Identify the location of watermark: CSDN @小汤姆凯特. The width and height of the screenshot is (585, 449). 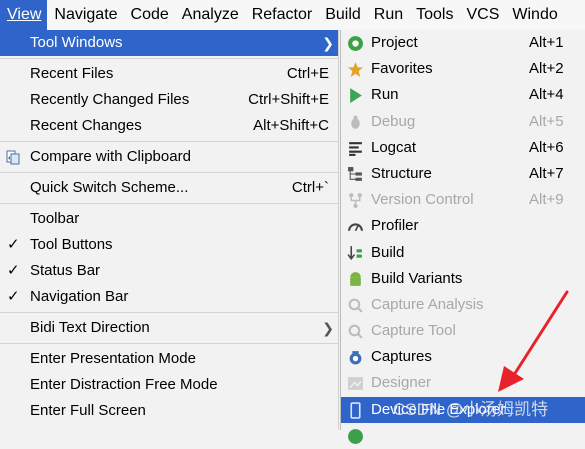
(471, 409).